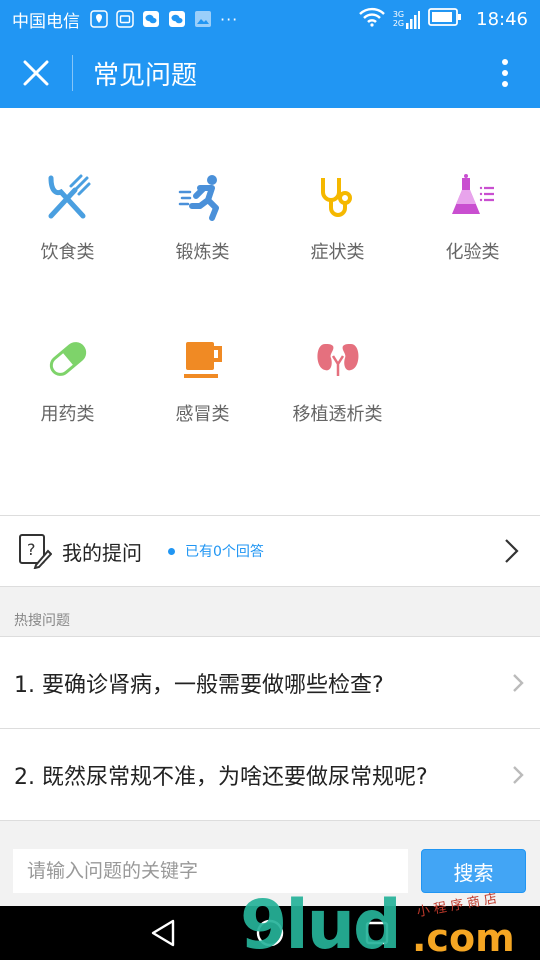 Image resolution: width=540 pixels, height=960 pixels. I want to click on app-bar-divider, so click(72, 73).